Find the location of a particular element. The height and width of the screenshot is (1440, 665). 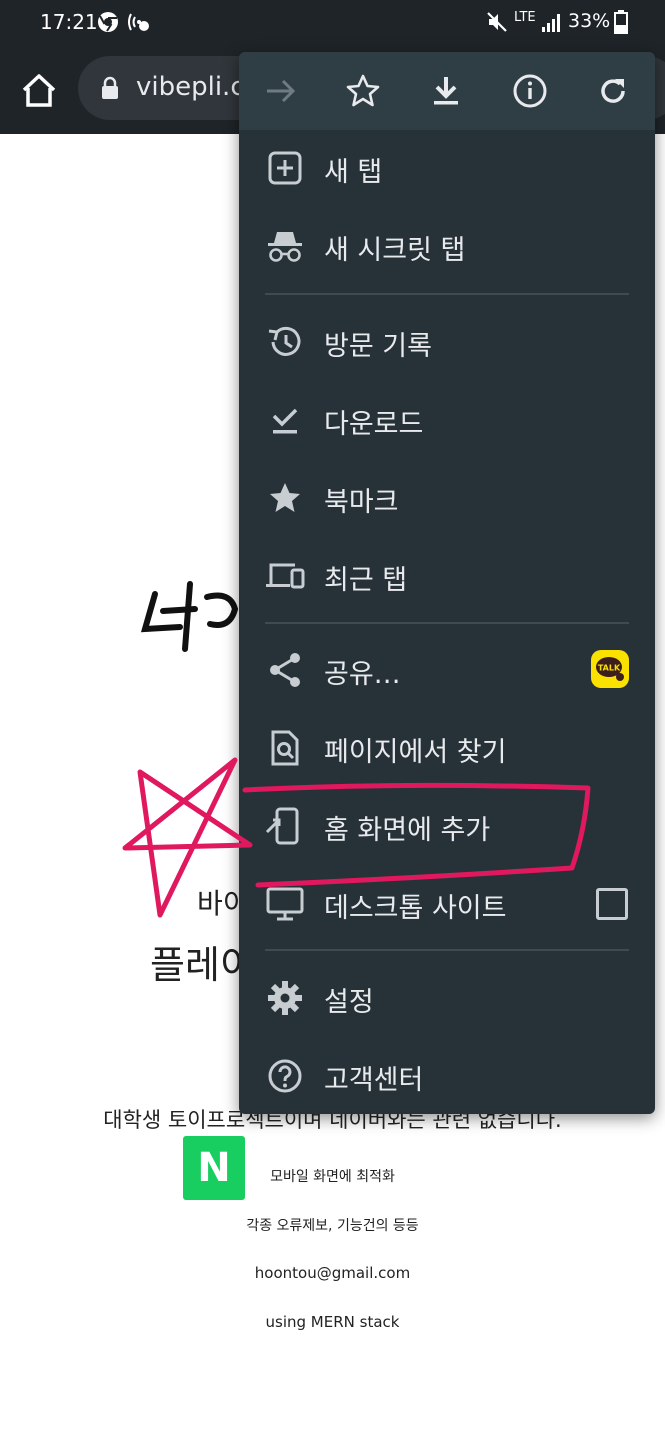

kakaotalk-share-button: TALK is located at coordinates (610, 669).